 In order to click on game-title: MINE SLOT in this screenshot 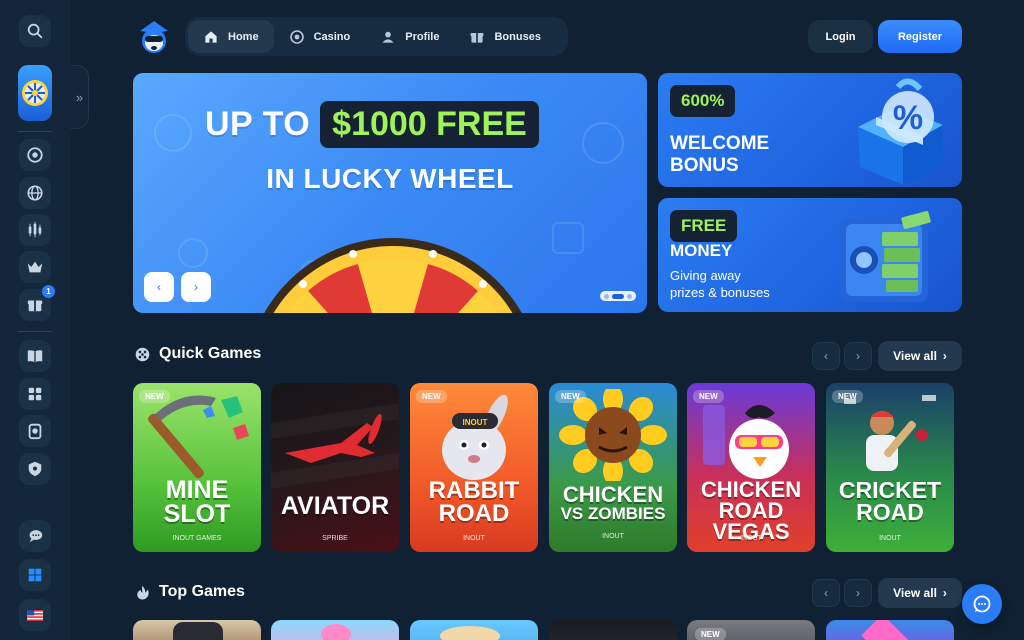, I will do `click(197, 503)`.